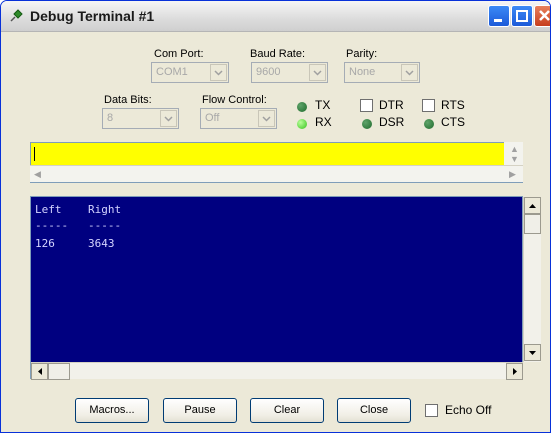  I want to click on dsr-indicator, so click(367, 124).